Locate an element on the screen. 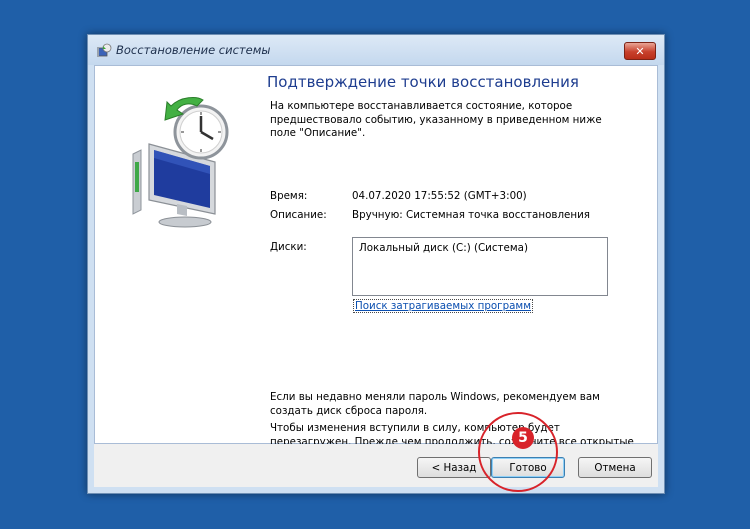  time-value: 04.07.2020 17:55:52 (GMT+3:00) is located at coordinates (439, 196).